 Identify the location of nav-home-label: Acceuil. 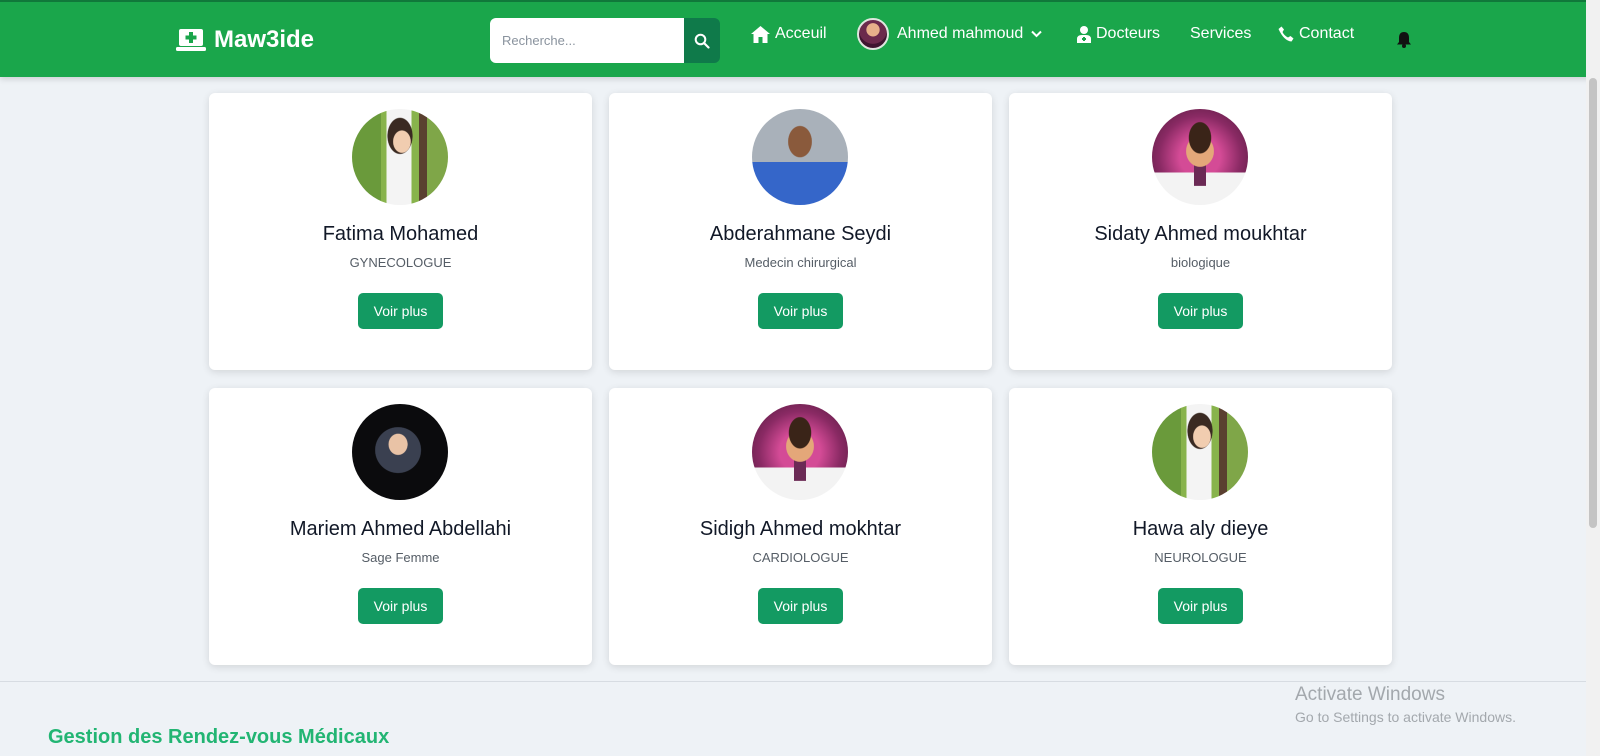
(801, 33).